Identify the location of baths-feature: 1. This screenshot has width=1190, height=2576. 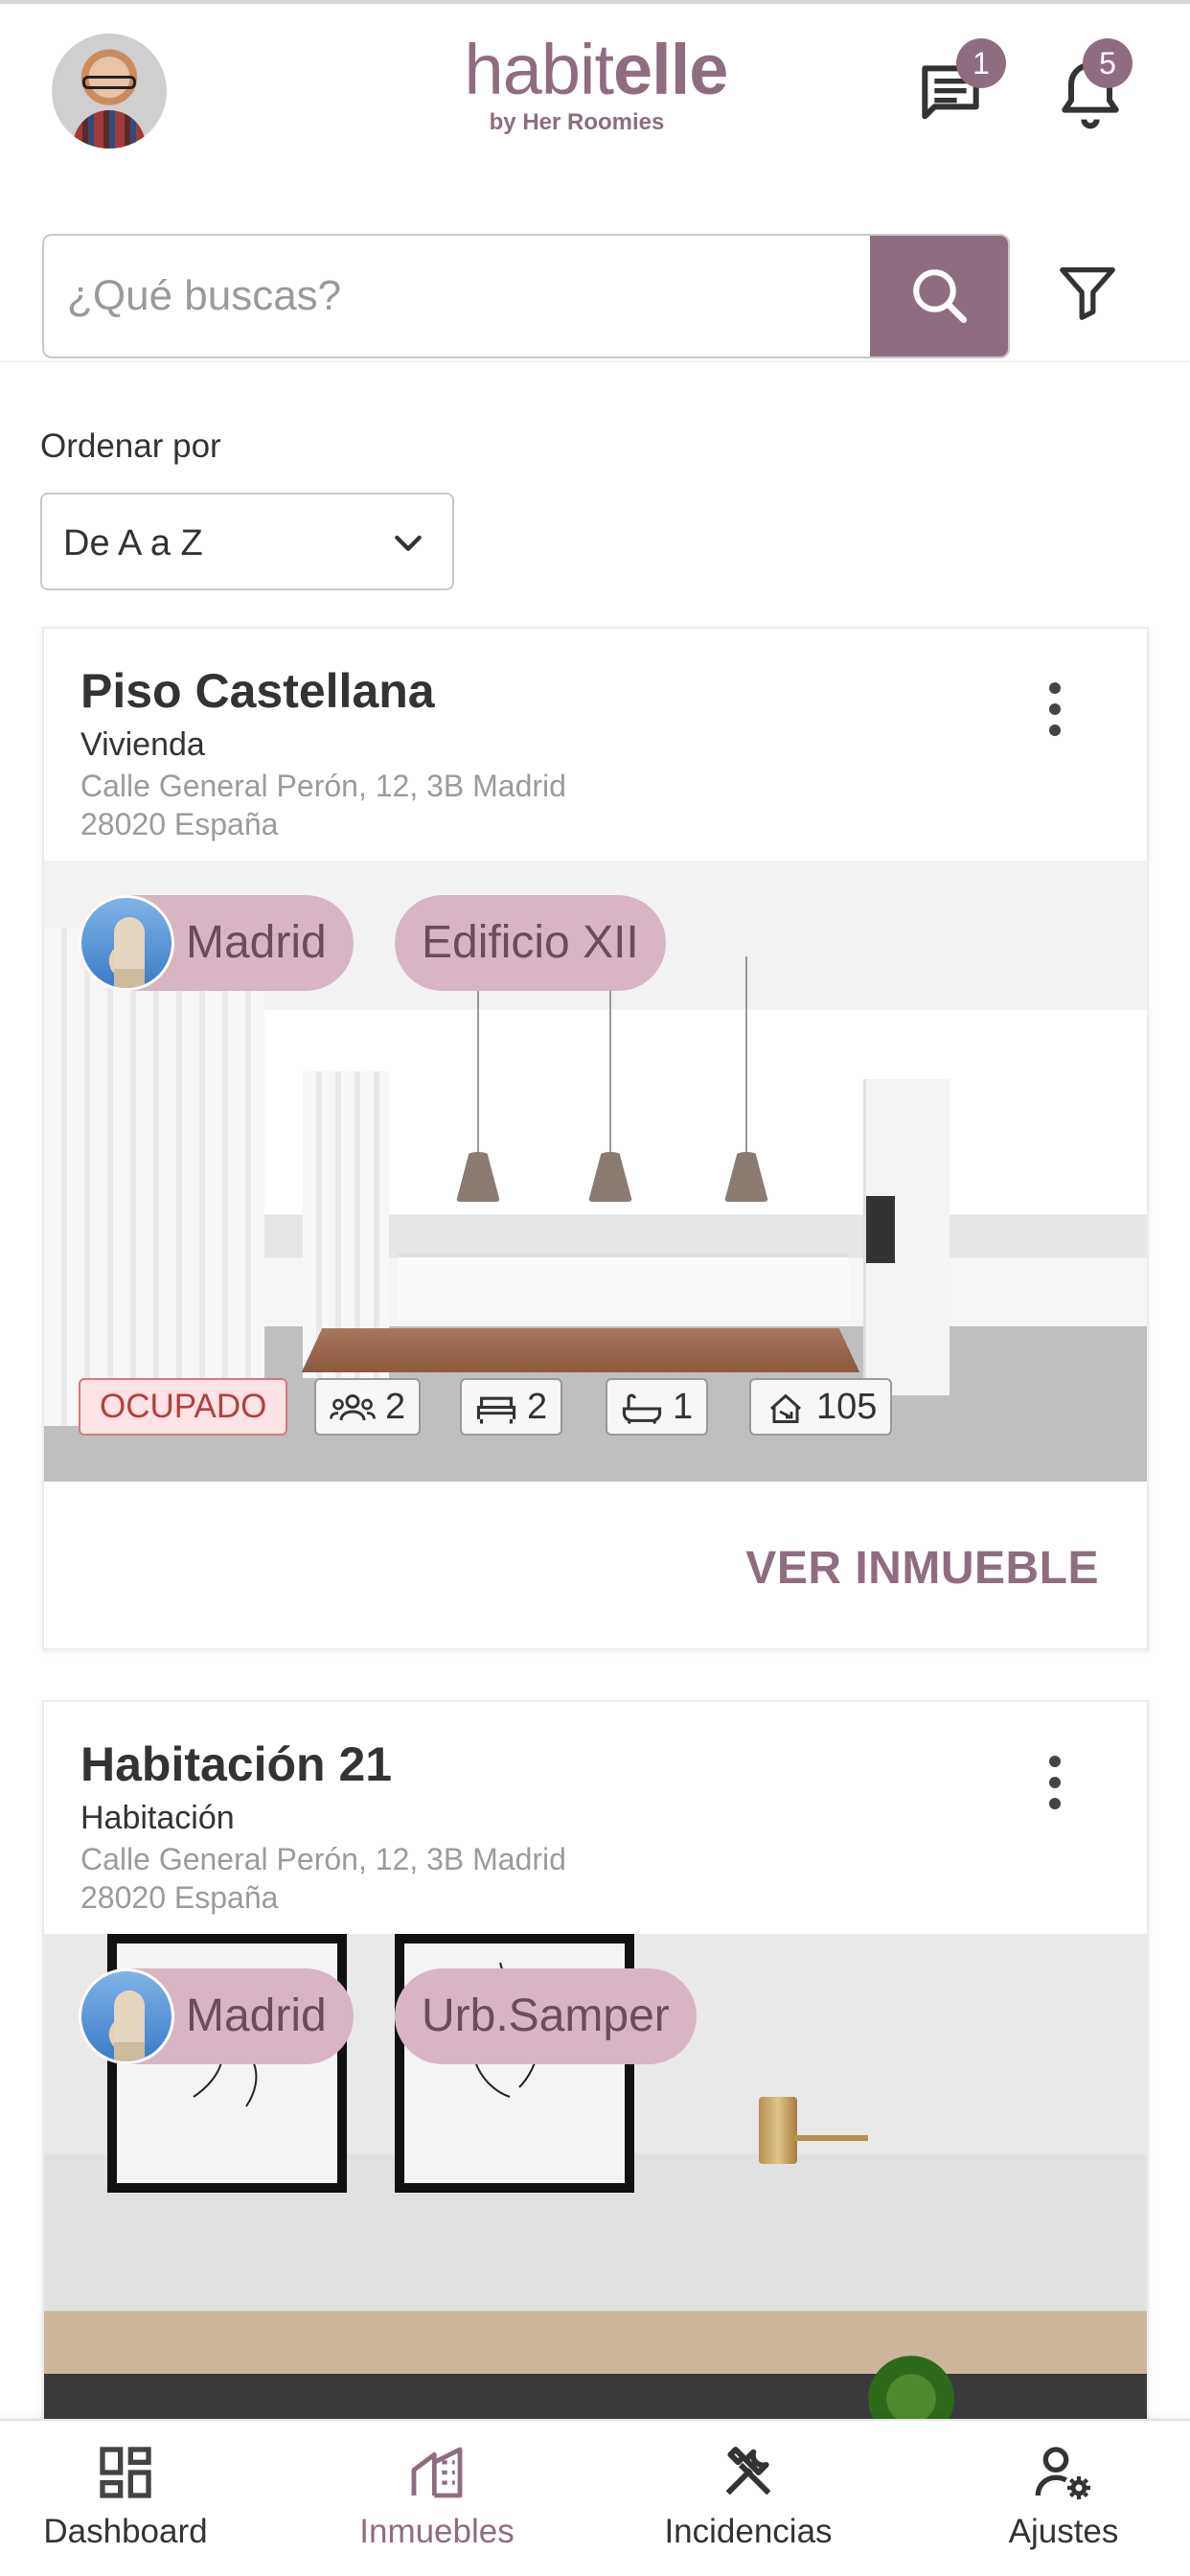
(657, 1407).